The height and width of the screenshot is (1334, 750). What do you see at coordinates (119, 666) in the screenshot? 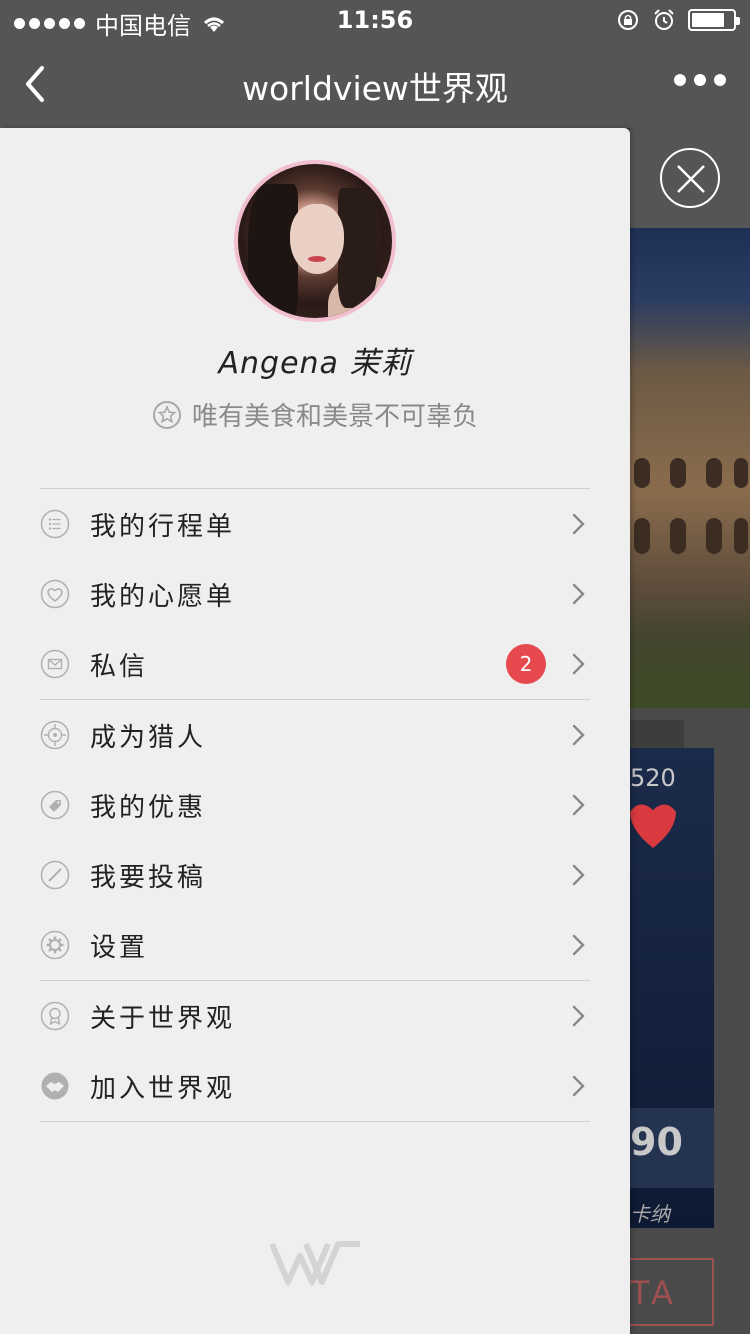
I see `menu-item-label: 私信` at bounding box center [119, 666].